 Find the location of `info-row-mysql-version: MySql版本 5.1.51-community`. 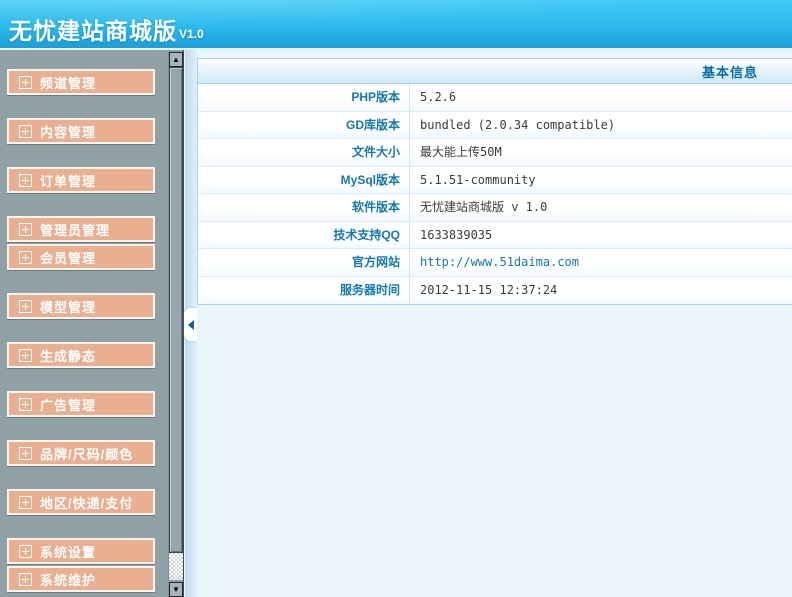

info-row-mysql-version: MySql版本 5.1.51-community is located at coordinates (495, 180).